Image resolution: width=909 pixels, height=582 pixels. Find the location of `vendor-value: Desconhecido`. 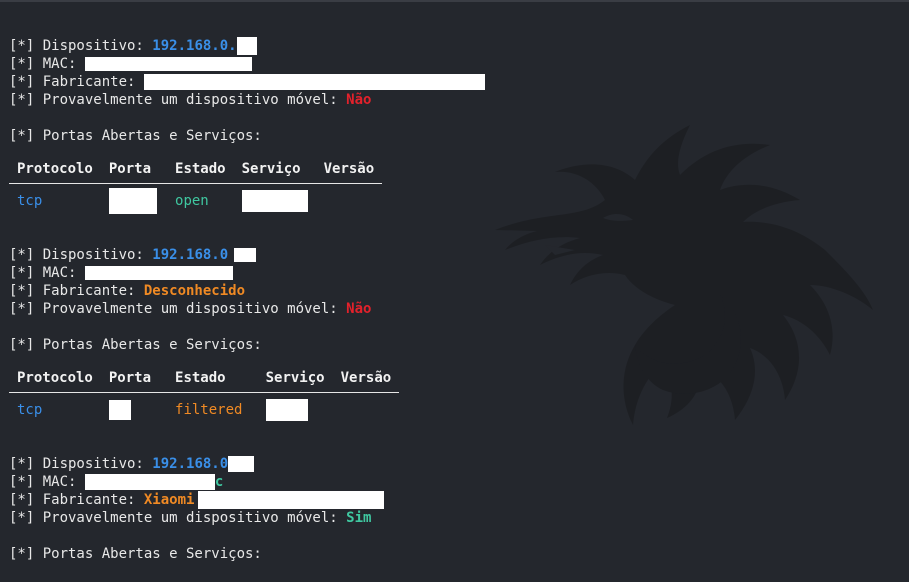

vendor-value: Desconhecido is located at coordinates (194, 291).